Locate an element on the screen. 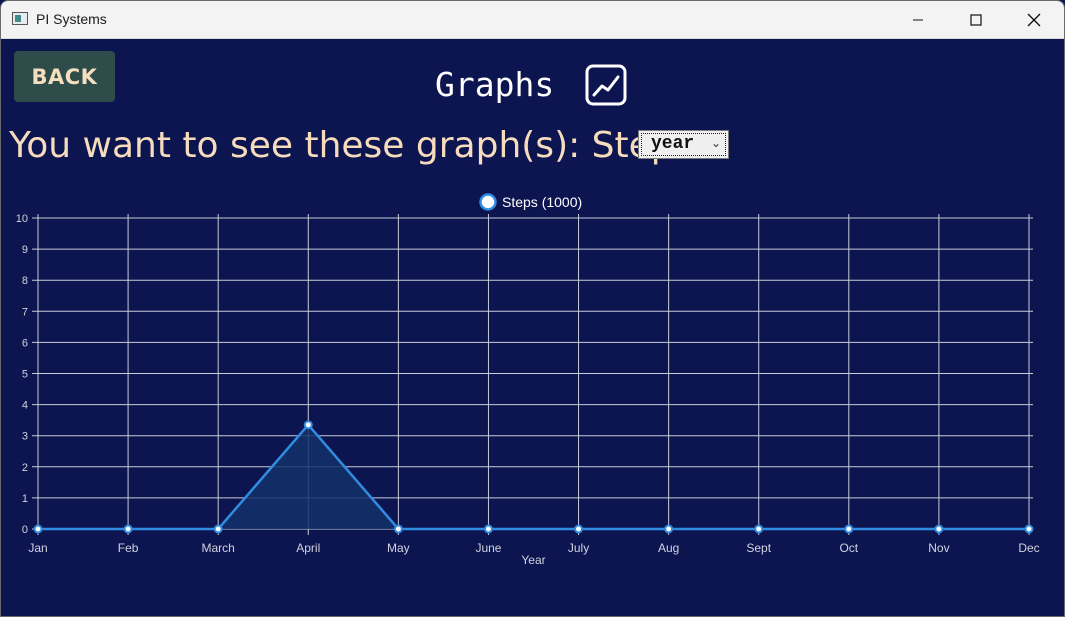 The image size is (1065, 617). y-tick-label: 5 is located at coordinates (25, 375).